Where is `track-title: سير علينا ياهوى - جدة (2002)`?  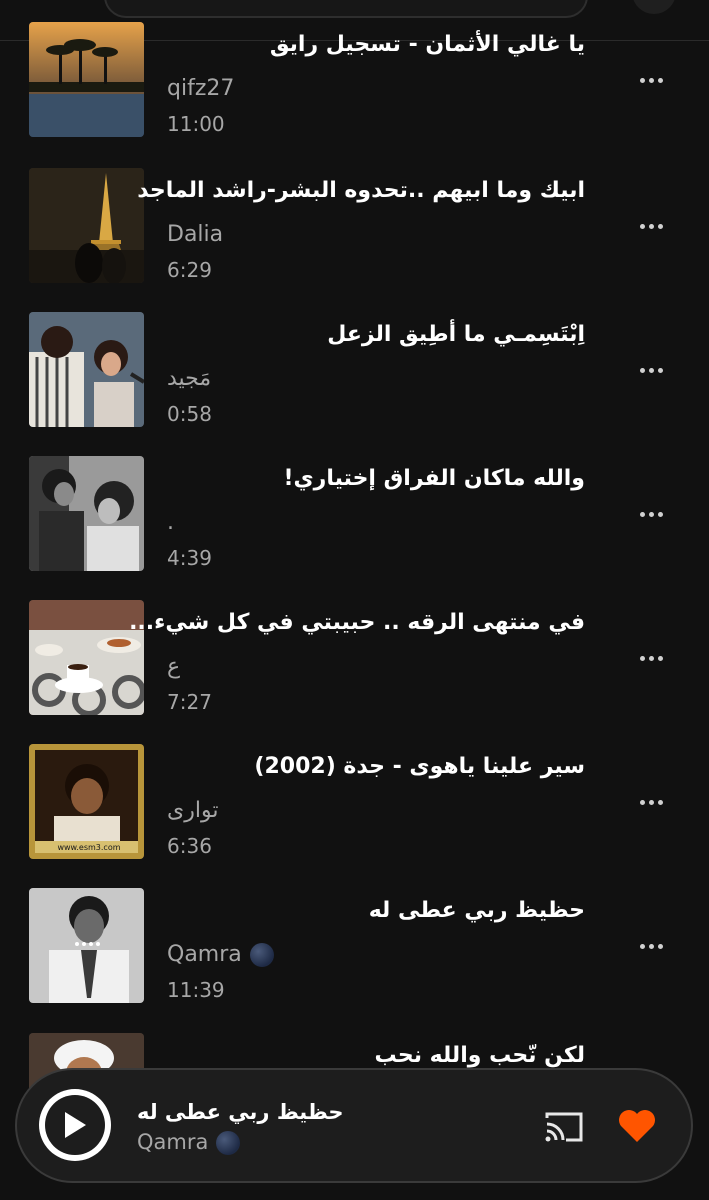 track-title: سير علينا ياهوى - جدة (2002) is located at coordinates (419, 766).